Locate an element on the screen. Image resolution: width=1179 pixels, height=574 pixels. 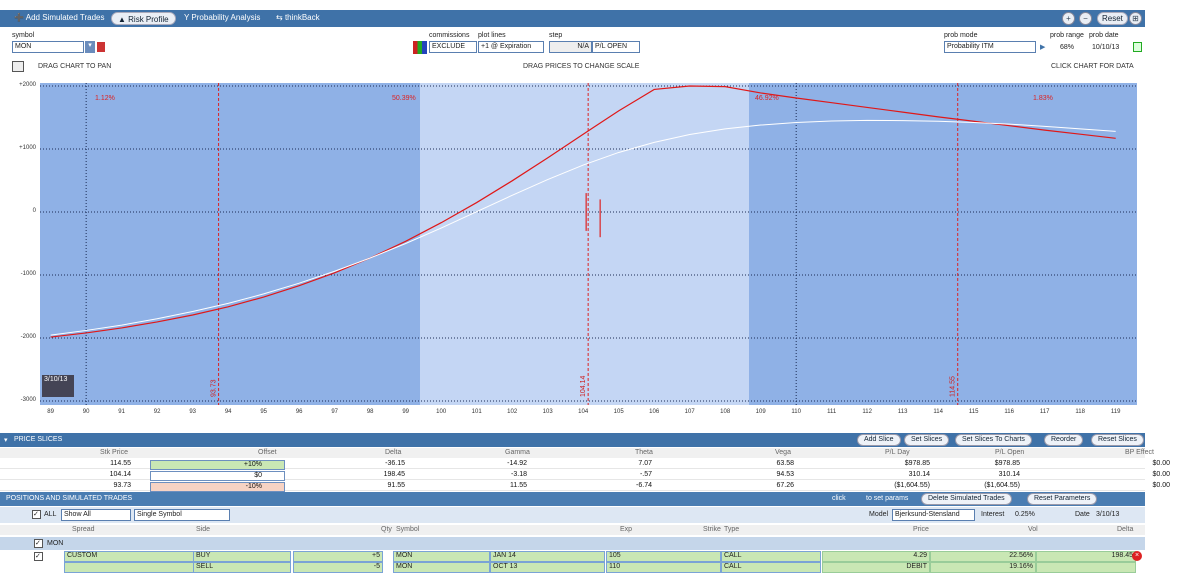
leg-checkbox: ✓ is located at coordinates (38, 556).